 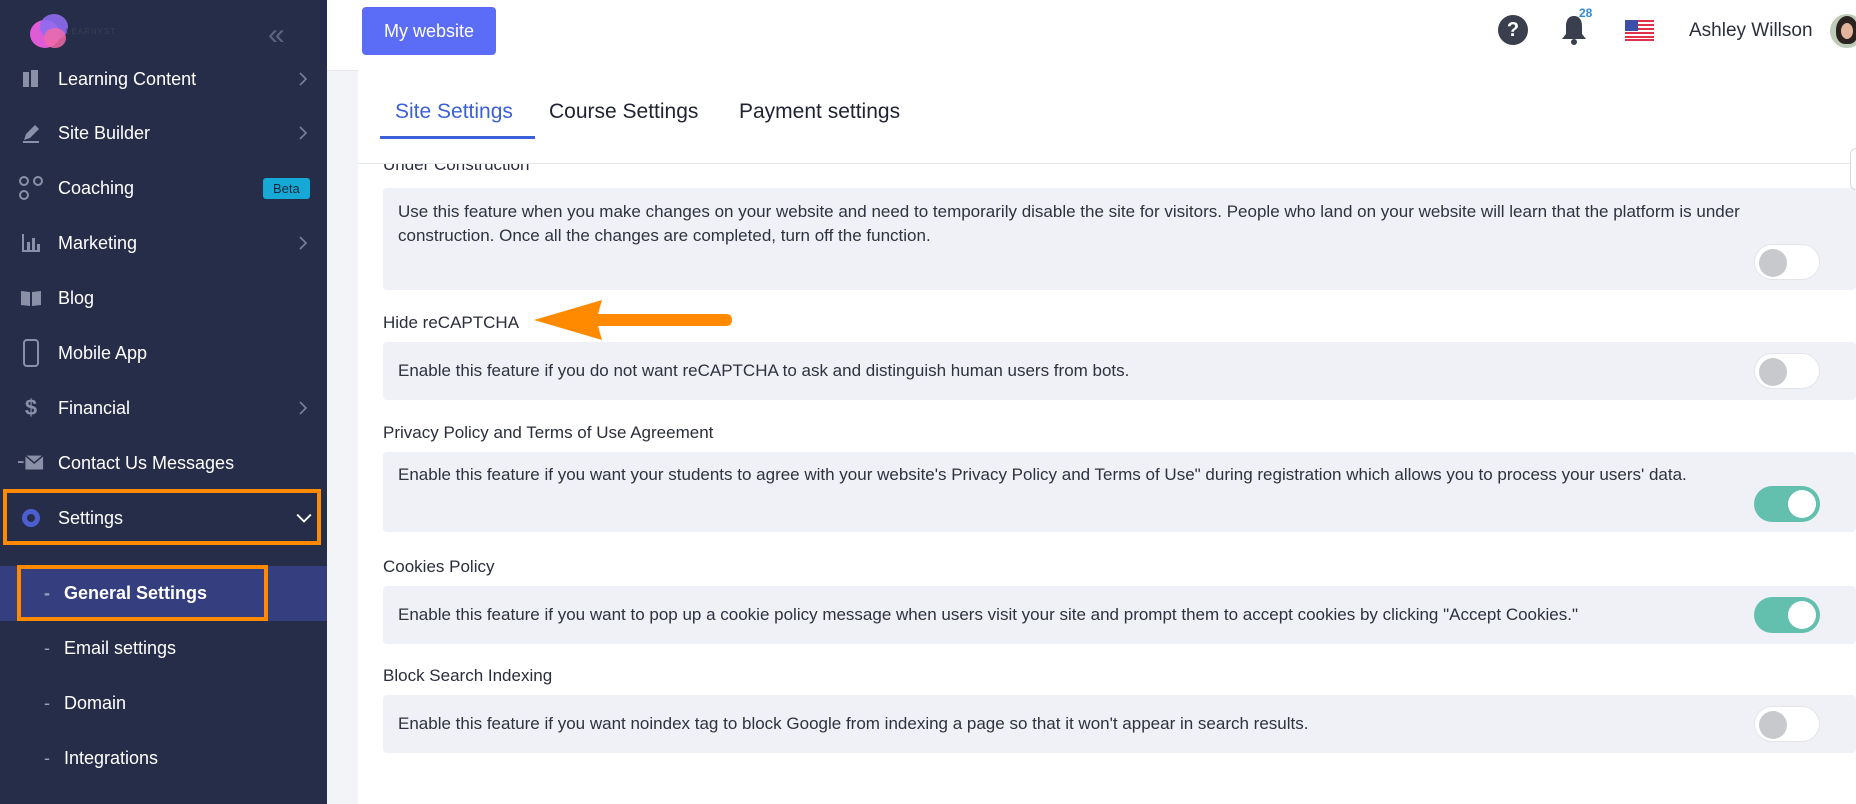 What do you see at coordinates (1787, 262) in the screenshot?
I see `under-construction-toggle` at bounding box center [1787, 262].